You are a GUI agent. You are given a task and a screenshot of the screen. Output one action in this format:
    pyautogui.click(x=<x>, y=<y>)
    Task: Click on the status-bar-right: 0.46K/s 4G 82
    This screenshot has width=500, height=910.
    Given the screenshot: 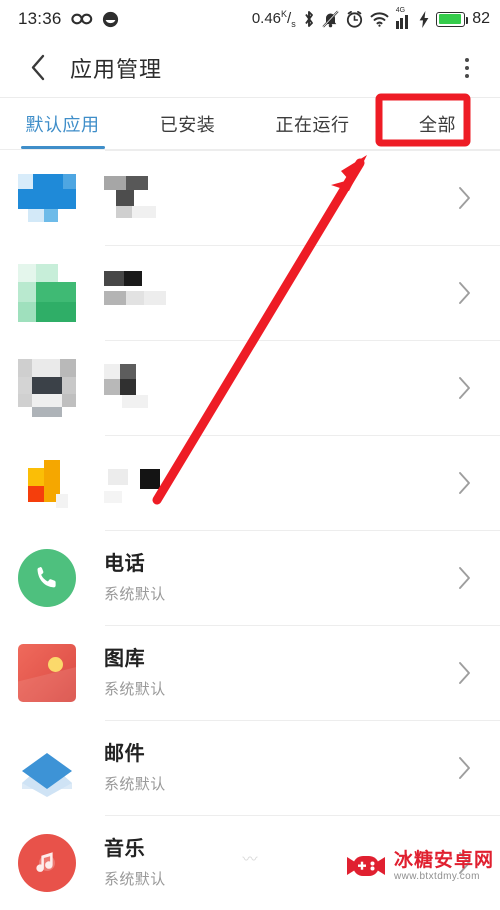 What is the action you would take?
    pyautogui.click(x=370, y=18)
    